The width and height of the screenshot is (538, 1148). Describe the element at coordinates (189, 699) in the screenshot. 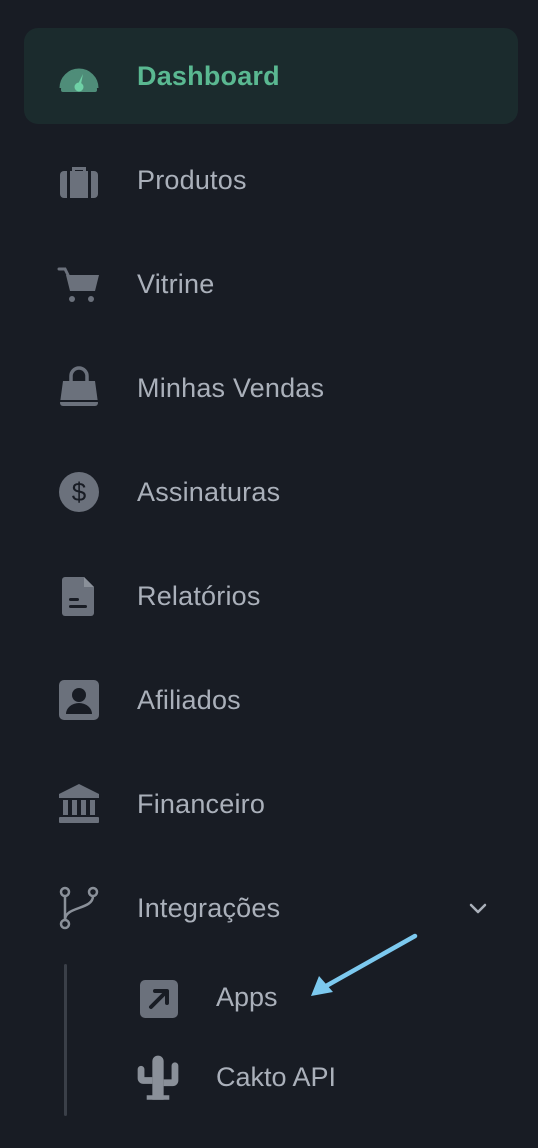

I see `nav-label-afiliados: Afiliados` at that location.